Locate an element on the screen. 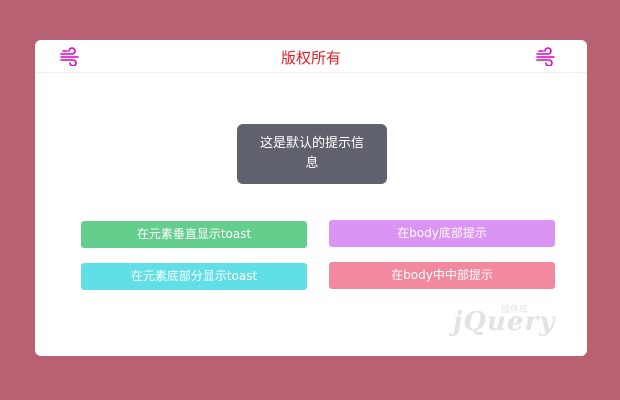 The image size is (620, 400). toast-element-bottom-button: 在元素底部分显示toast is located at coordinates (194, 276).